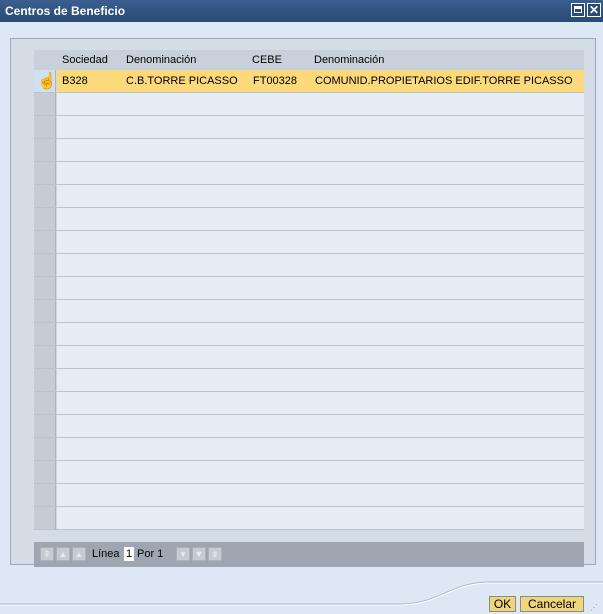  Describe the element at coordinates (275, 81) in the screenshot. I see `cell-cebe: FT00328` at that location.